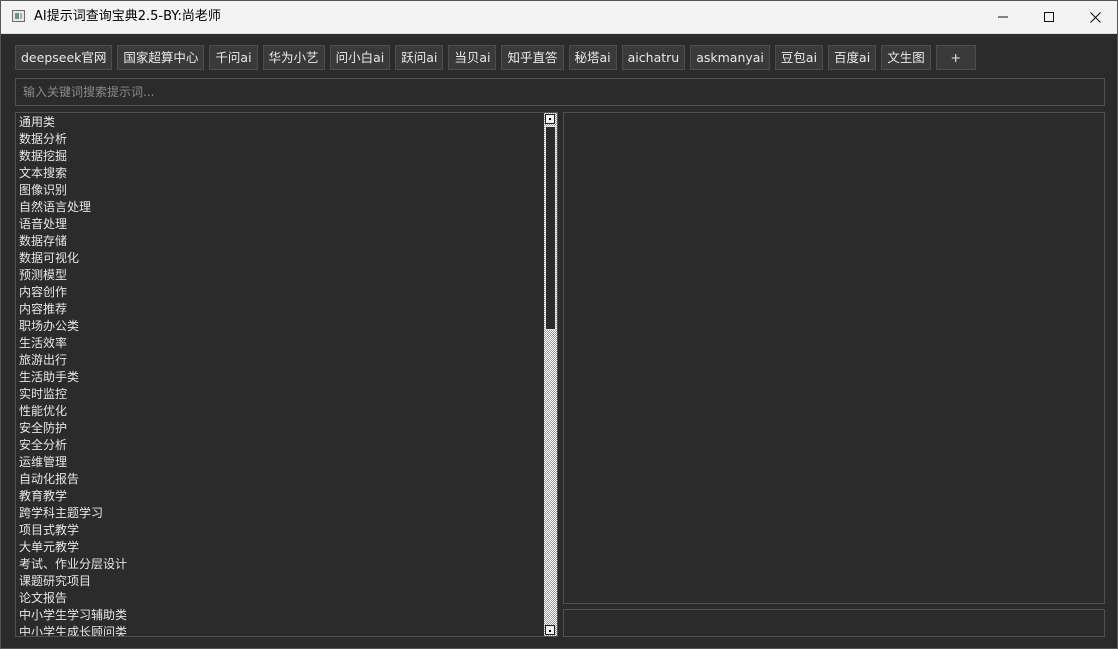 Image resolution: width=1118 pixels, height=649 pixels. What do you see at coordinates (906, 57) in the screenshot?
I see `text-to-image-button: 文生图` at bounding box center [906, 57].